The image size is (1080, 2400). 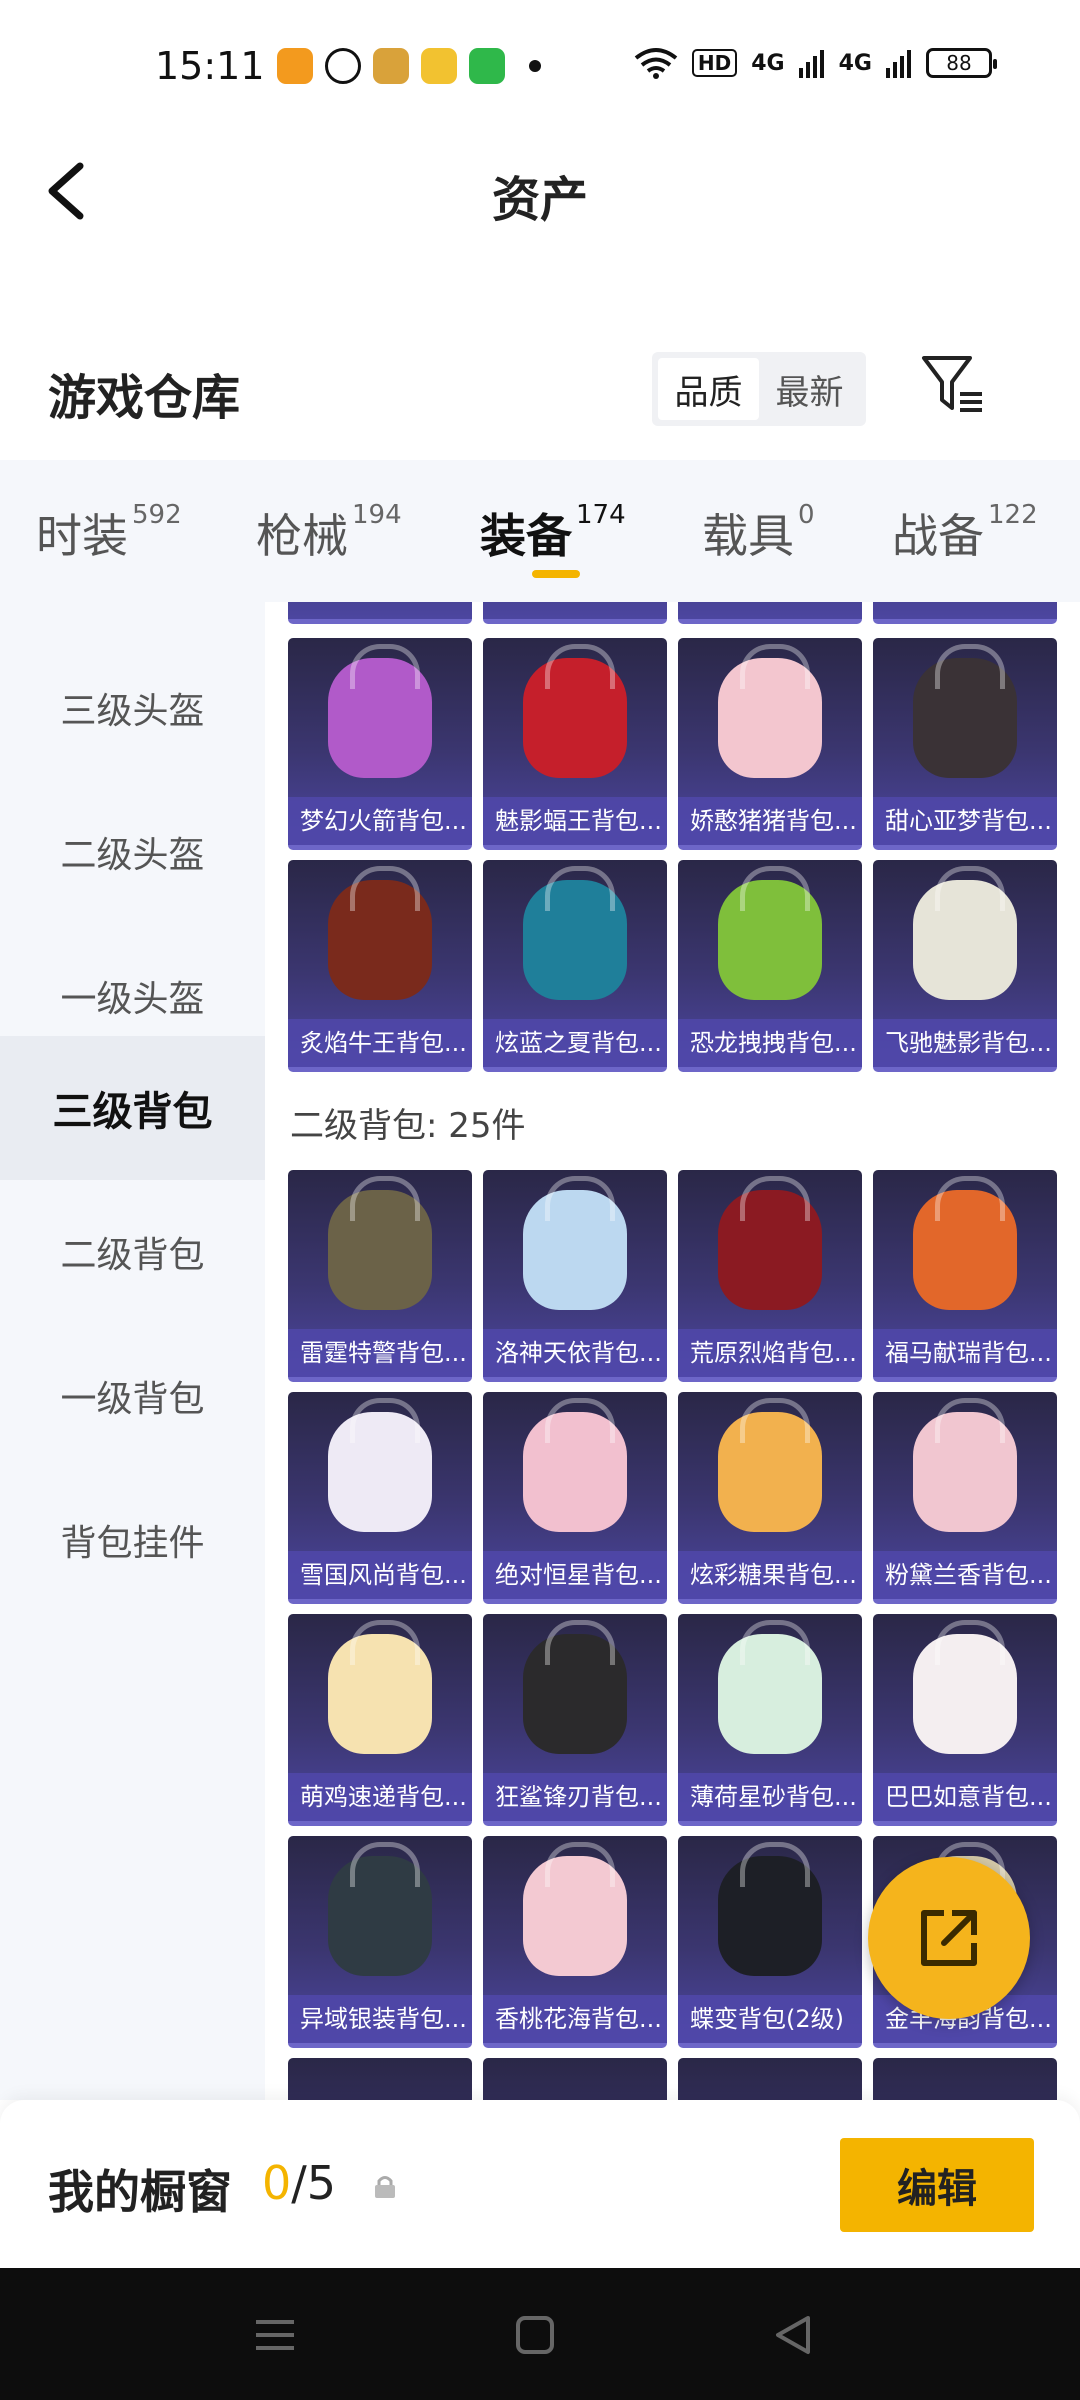 What do you see at coordinates (82, 536) in the screenshot?
I see `tab-label: 时装` at bounding box center [82, 536].